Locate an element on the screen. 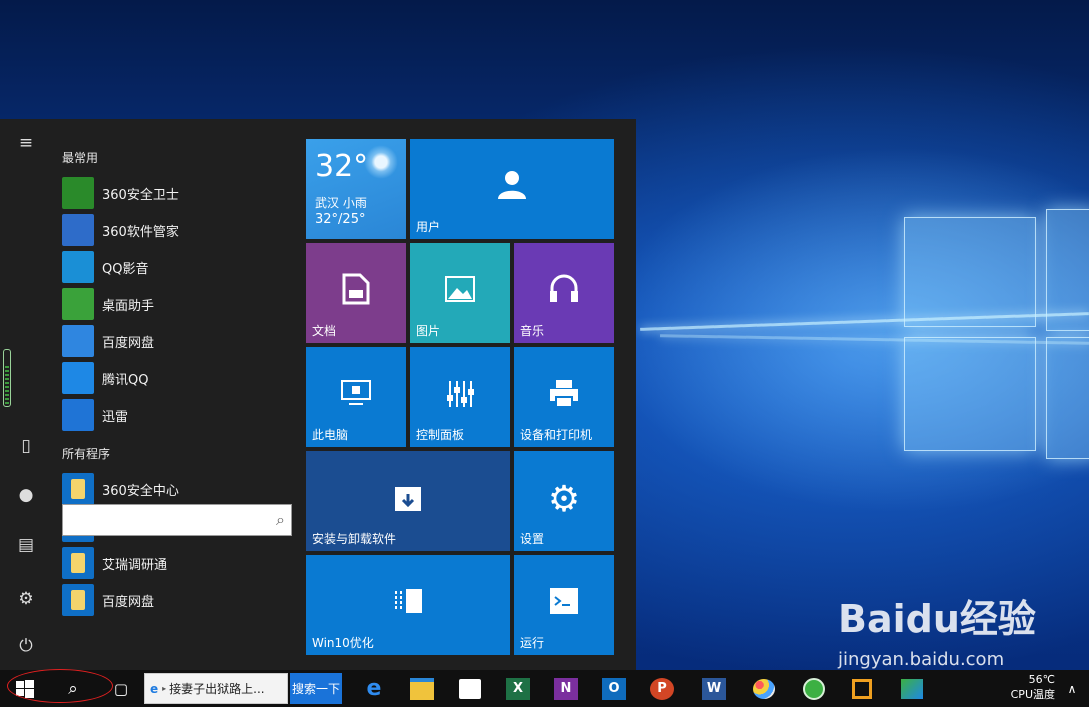 The height and width of the screenshot is (707, 1089). most-used-item: 桌面助手 is located at coordinates (178, 304).